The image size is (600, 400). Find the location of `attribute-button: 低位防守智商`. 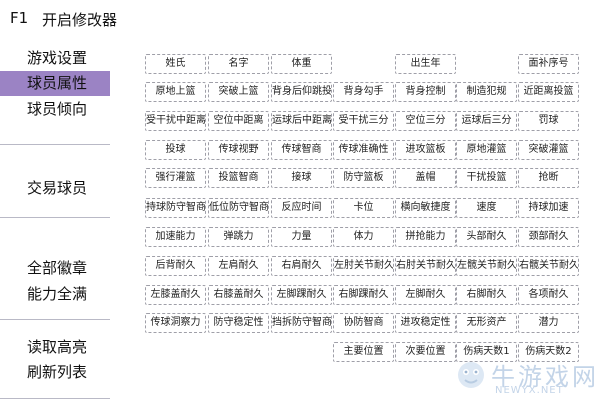

attribute-button: 低位防守智商 is located at coordinates (238, 208).